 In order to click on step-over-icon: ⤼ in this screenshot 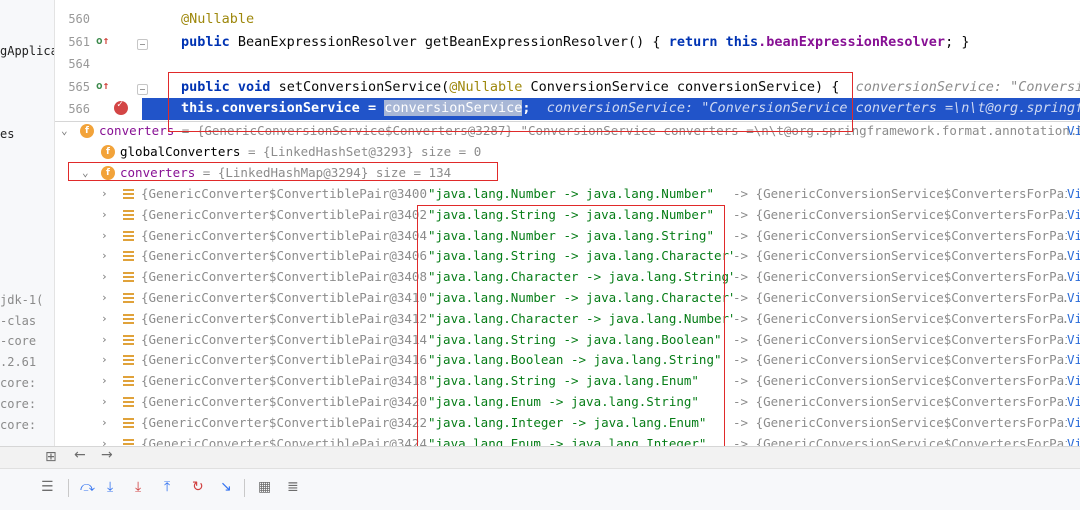, I will do `click(87, 487)`.